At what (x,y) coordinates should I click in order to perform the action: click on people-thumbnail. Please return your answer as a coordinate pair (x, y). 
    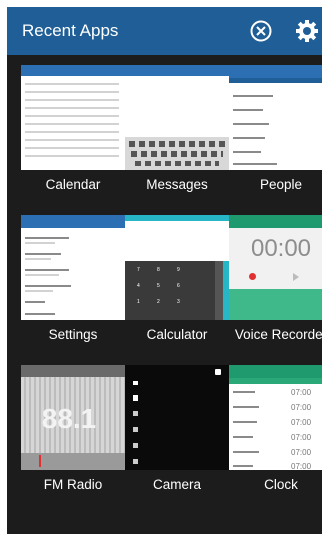
    Looking at the image, I should click on (275, 117).